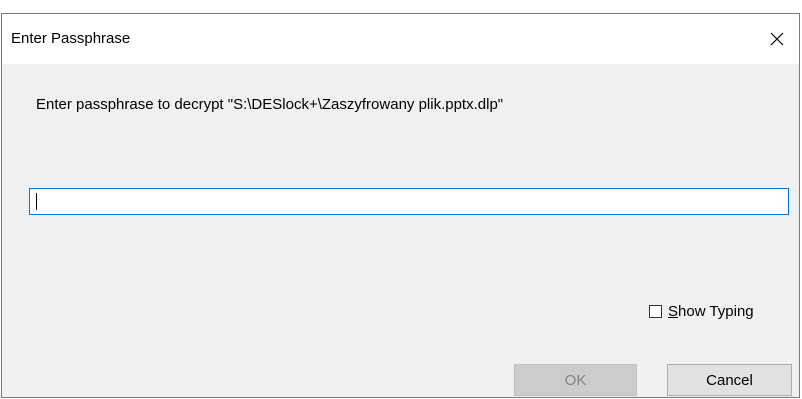 This screenshot has height=399, width=802. I want to click on close-icon, so click(777, 39).